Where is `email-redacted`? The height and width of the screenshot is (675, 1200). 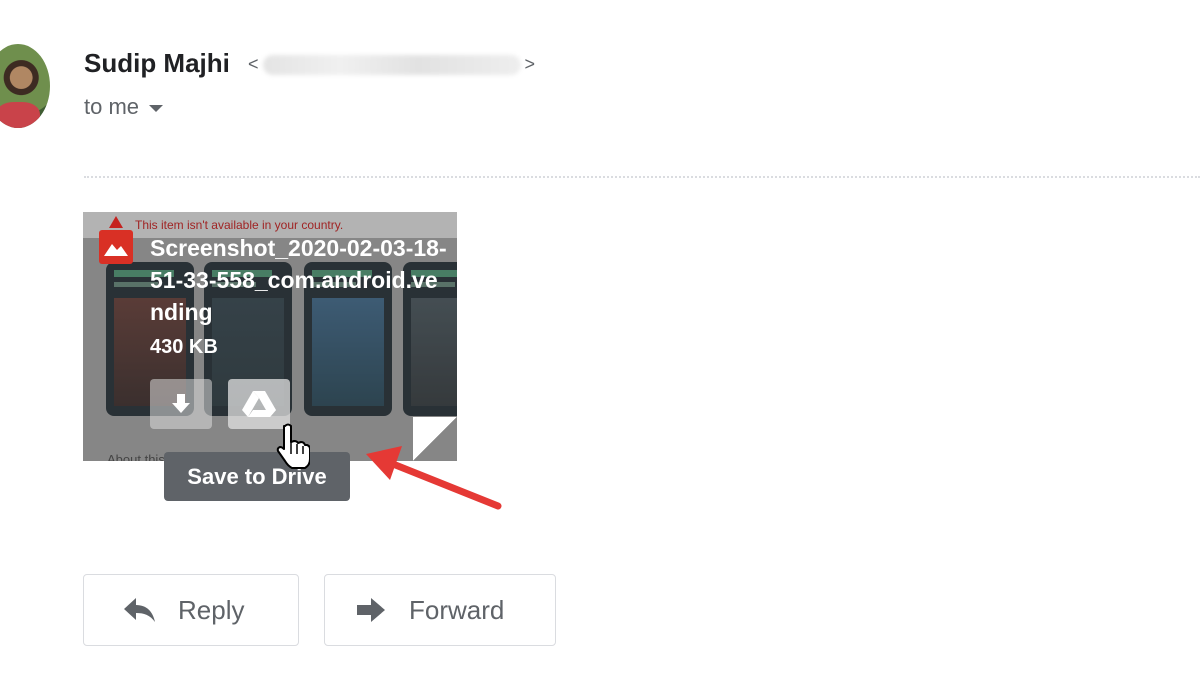 email-redacted is located at coordinates (391, 64).